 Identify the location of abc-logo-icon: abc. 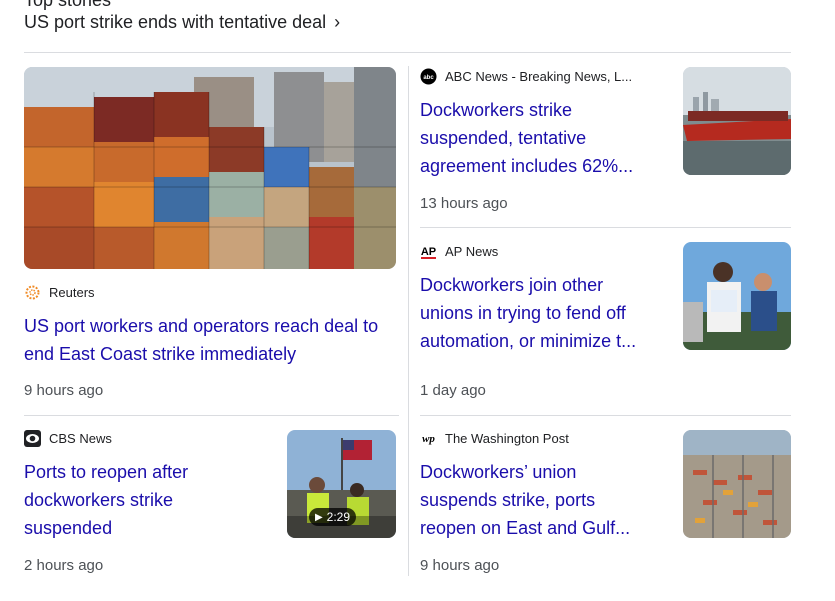
(428, 76).